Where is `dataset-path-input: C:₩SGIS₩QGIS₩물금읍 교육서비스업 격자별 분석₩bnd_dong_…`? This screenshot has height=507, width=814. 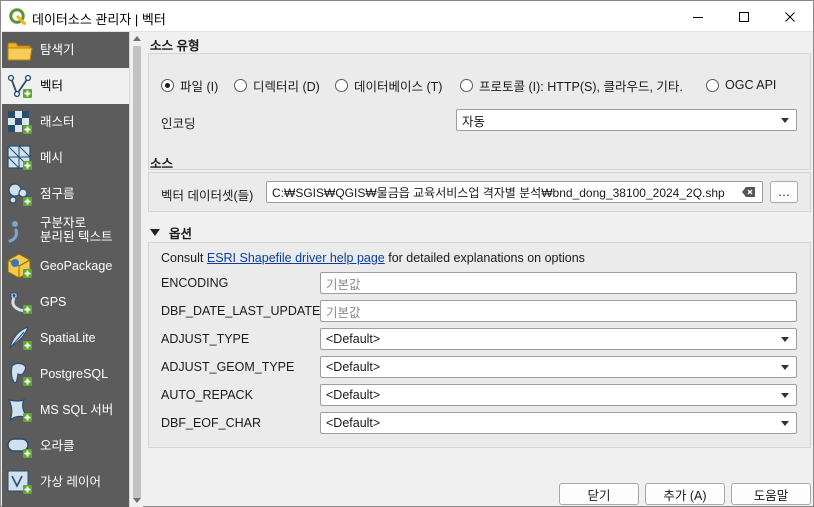 dataset-path-input: C:₩SGIS₩QGIS₩물금읍 교육서비스업 격자별 분석₩bnd_dong_… is located at coordinates (514, 192).